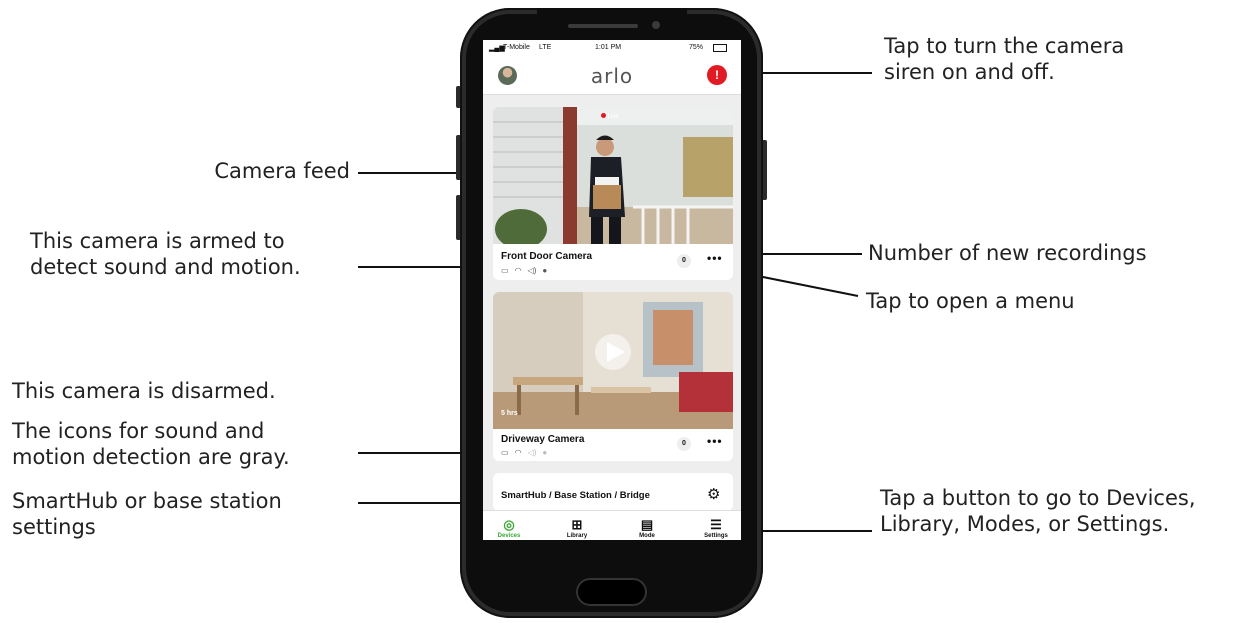 This screenshot has width=1257, height=623. I want to click on live-dot-icon, so click(603, 115).